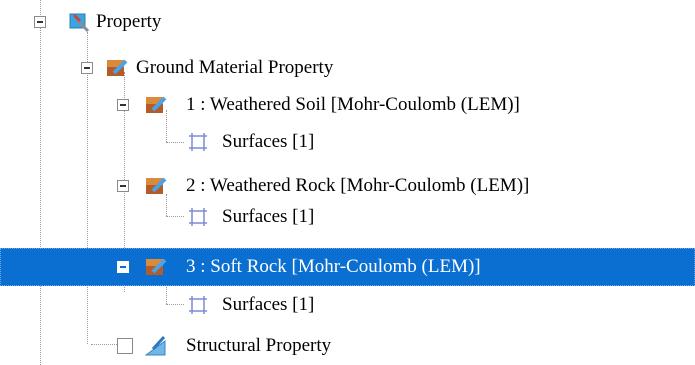 The width and height of the screenshot is (695, 365). What do you see at coordinates (347, 68) in the screenshot?
I see `tree-node-ground-material: Ground Material Property` at bounding box center [347, 68].